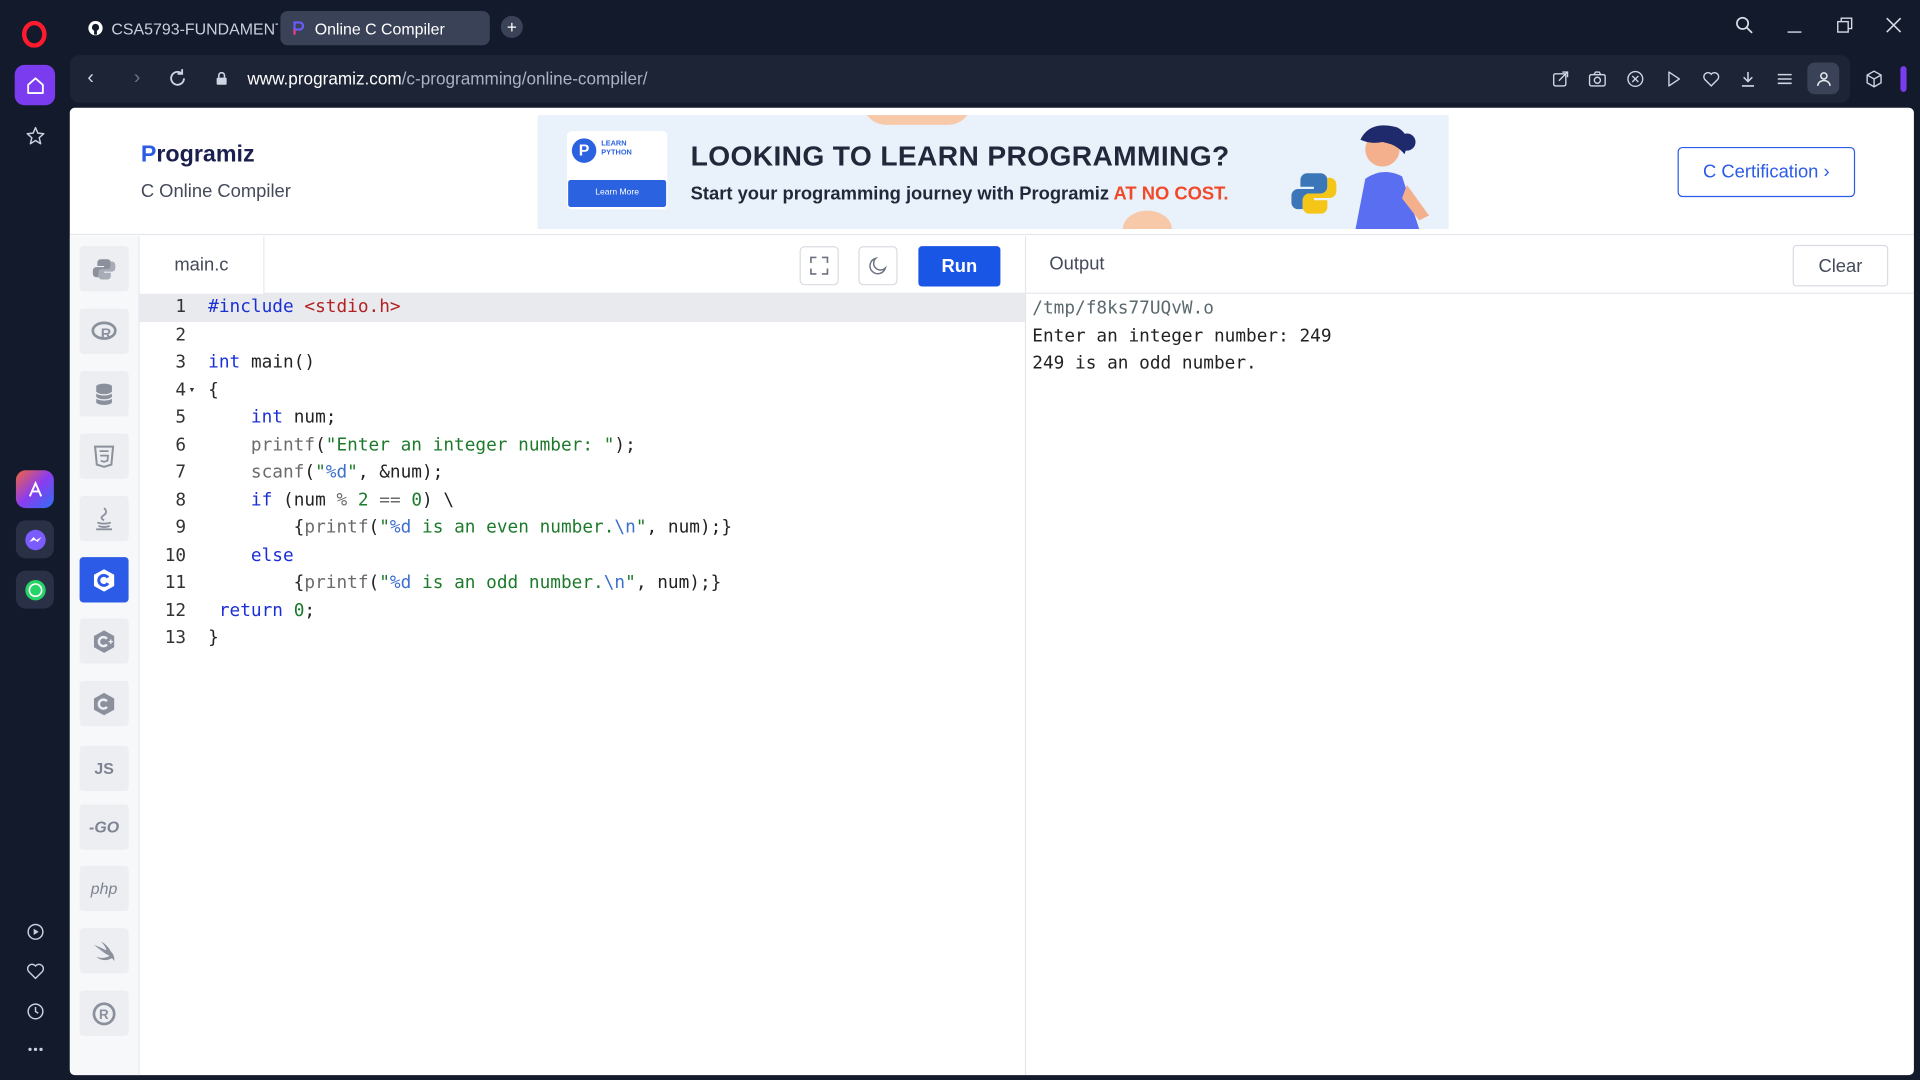 The image size is (1920, 1080). I want to click on lang-rust-button: R, so click(104, 1013).